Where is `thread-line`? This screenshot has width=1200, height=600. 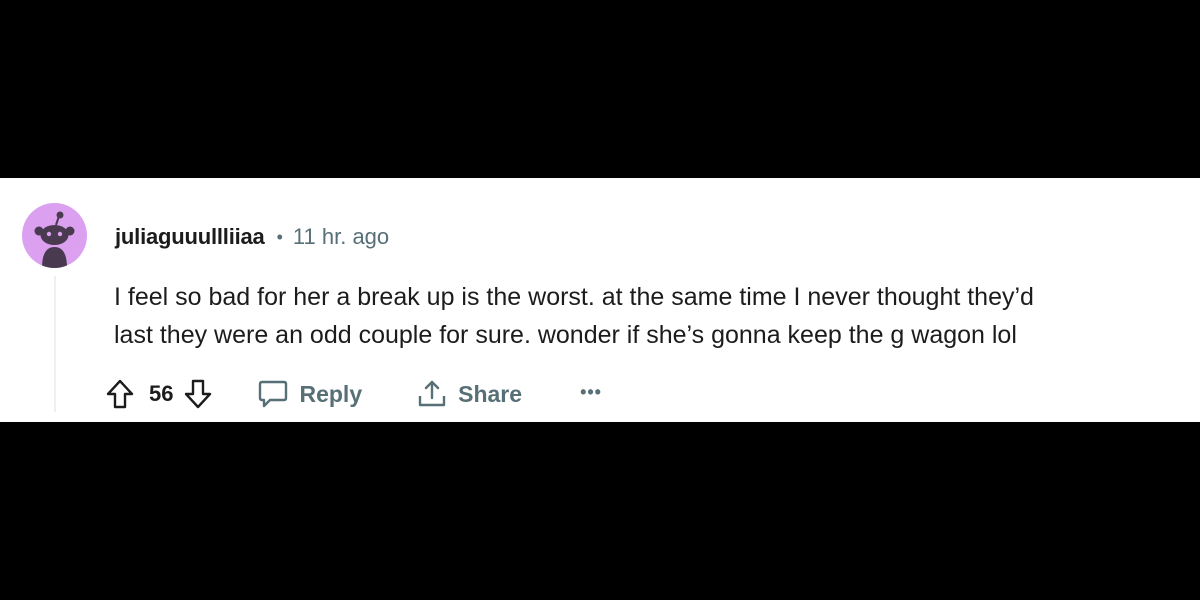
thread-line is located at coordinates (55, 344).